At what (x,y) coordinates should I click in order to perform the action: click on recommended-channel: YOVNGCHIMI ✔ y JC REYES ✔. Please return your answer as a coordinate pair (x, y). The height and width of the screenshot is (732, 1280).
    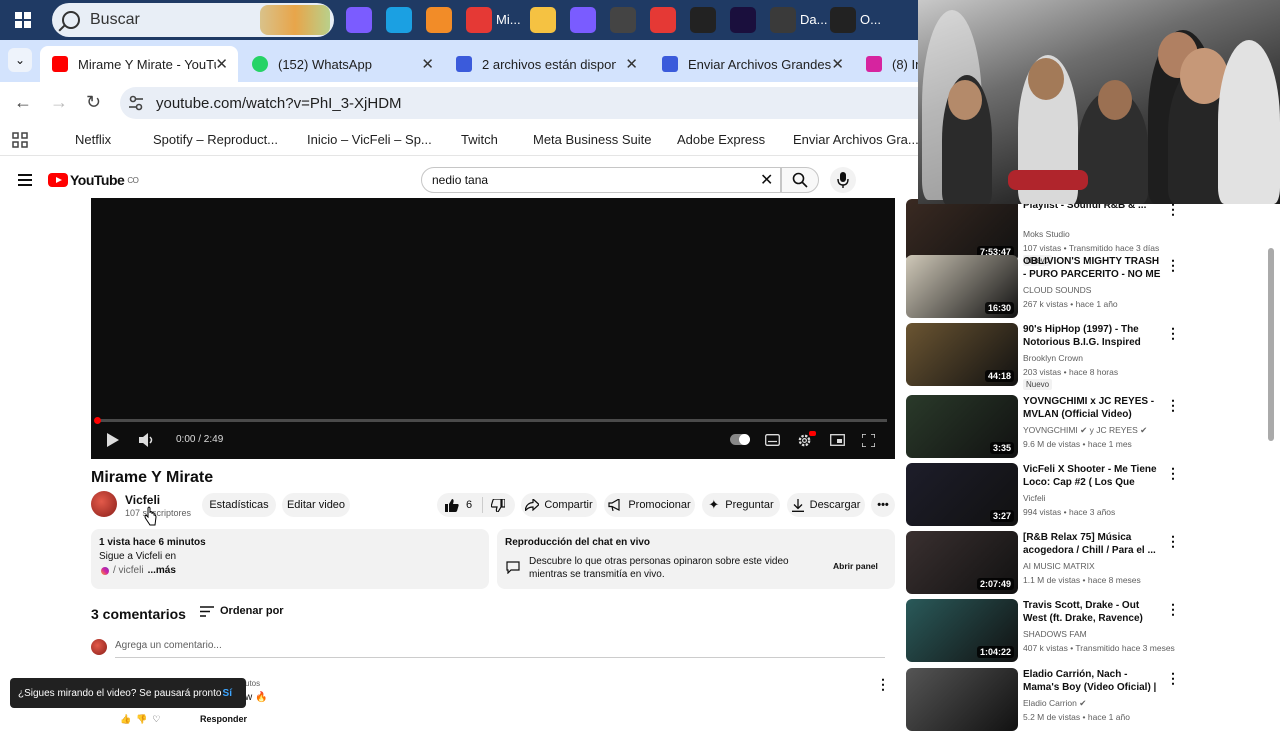
    Looking at the image, I should click on (1085, 430).